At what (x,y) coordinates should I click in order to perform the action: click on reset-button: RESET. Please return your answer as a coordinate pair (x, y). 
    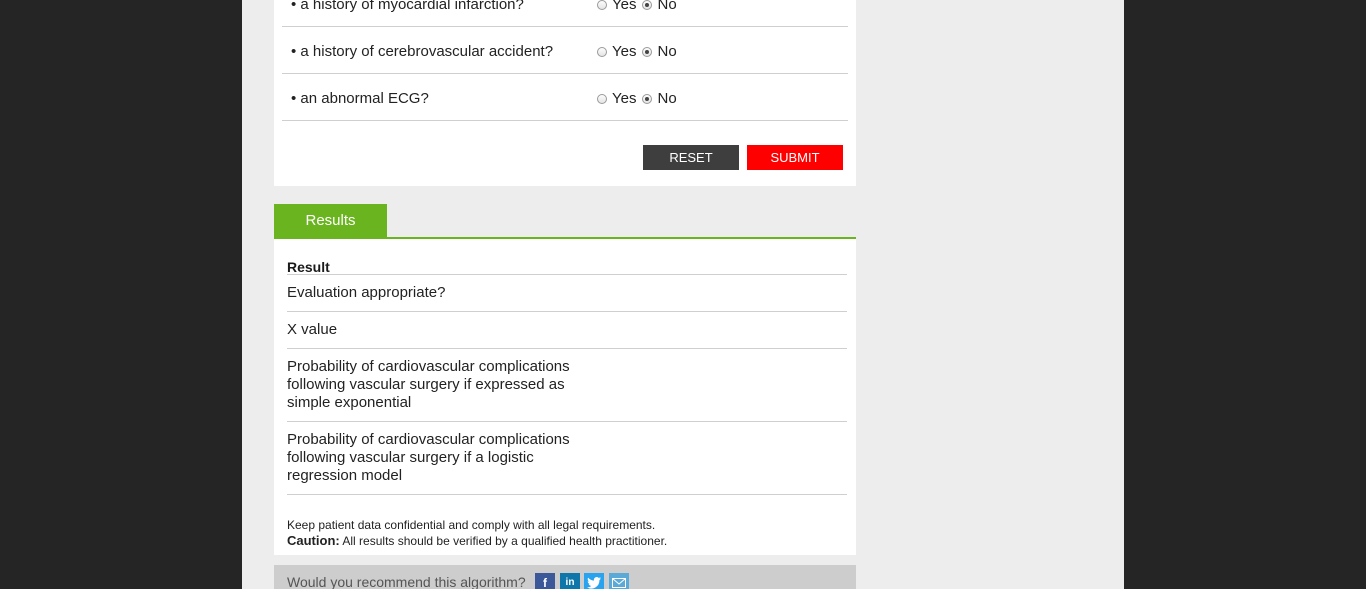
    Looking at the image, I should click on (691, 157).